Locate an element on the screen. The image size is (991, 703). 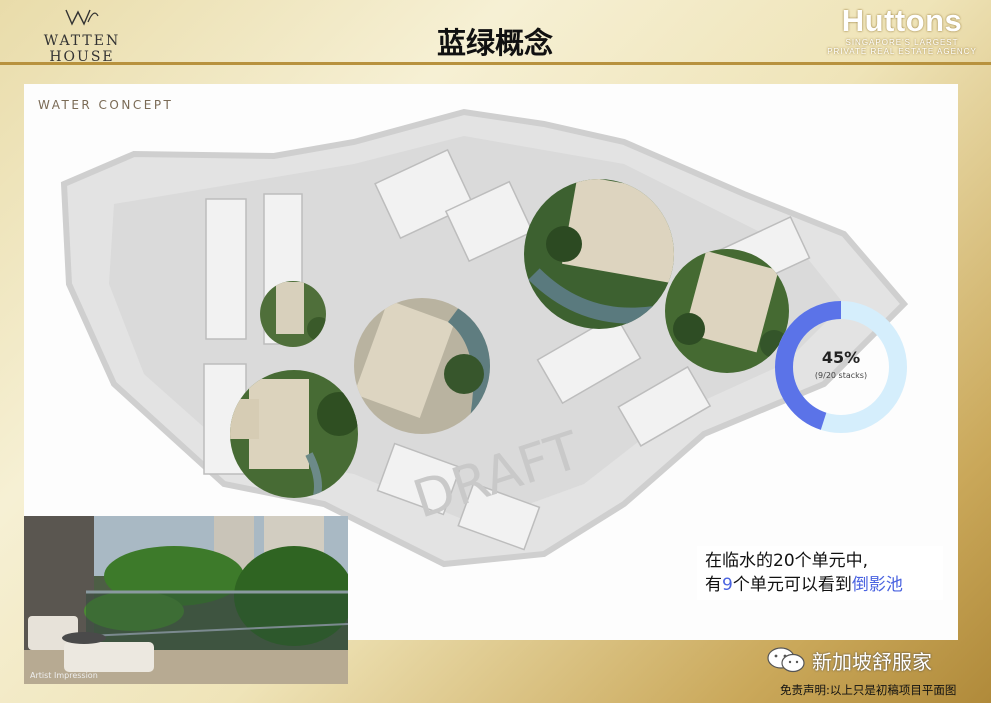
page-title: 蓝绿概念 is located at coordinates (494, 43).